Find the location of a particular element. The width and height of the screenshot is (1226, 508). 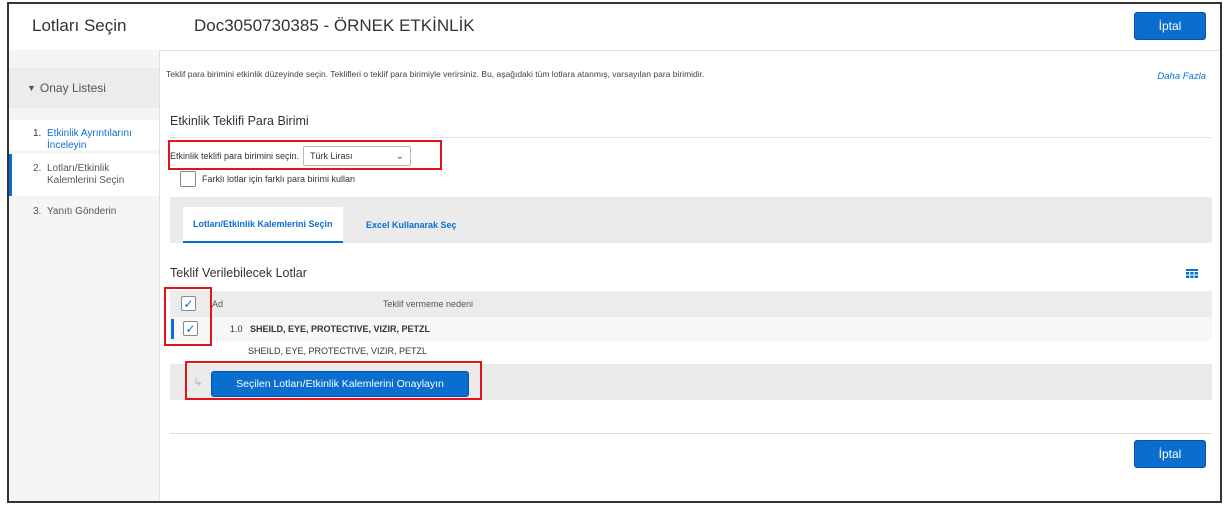

section-divider is located at coordinates (691, 137).